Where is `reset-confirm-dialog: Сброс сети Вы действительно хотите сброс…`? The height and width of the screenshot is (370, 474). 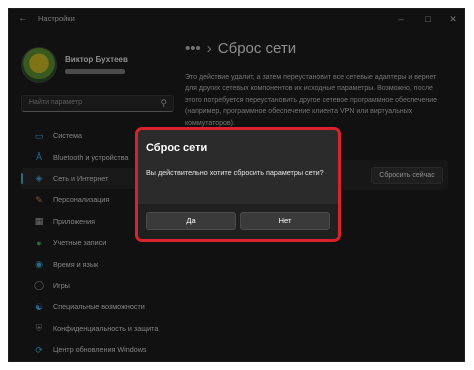 reset-confirm-dialog: Сброс сети Вы действительно хотите сброс… is located at coordinates (238, 184).